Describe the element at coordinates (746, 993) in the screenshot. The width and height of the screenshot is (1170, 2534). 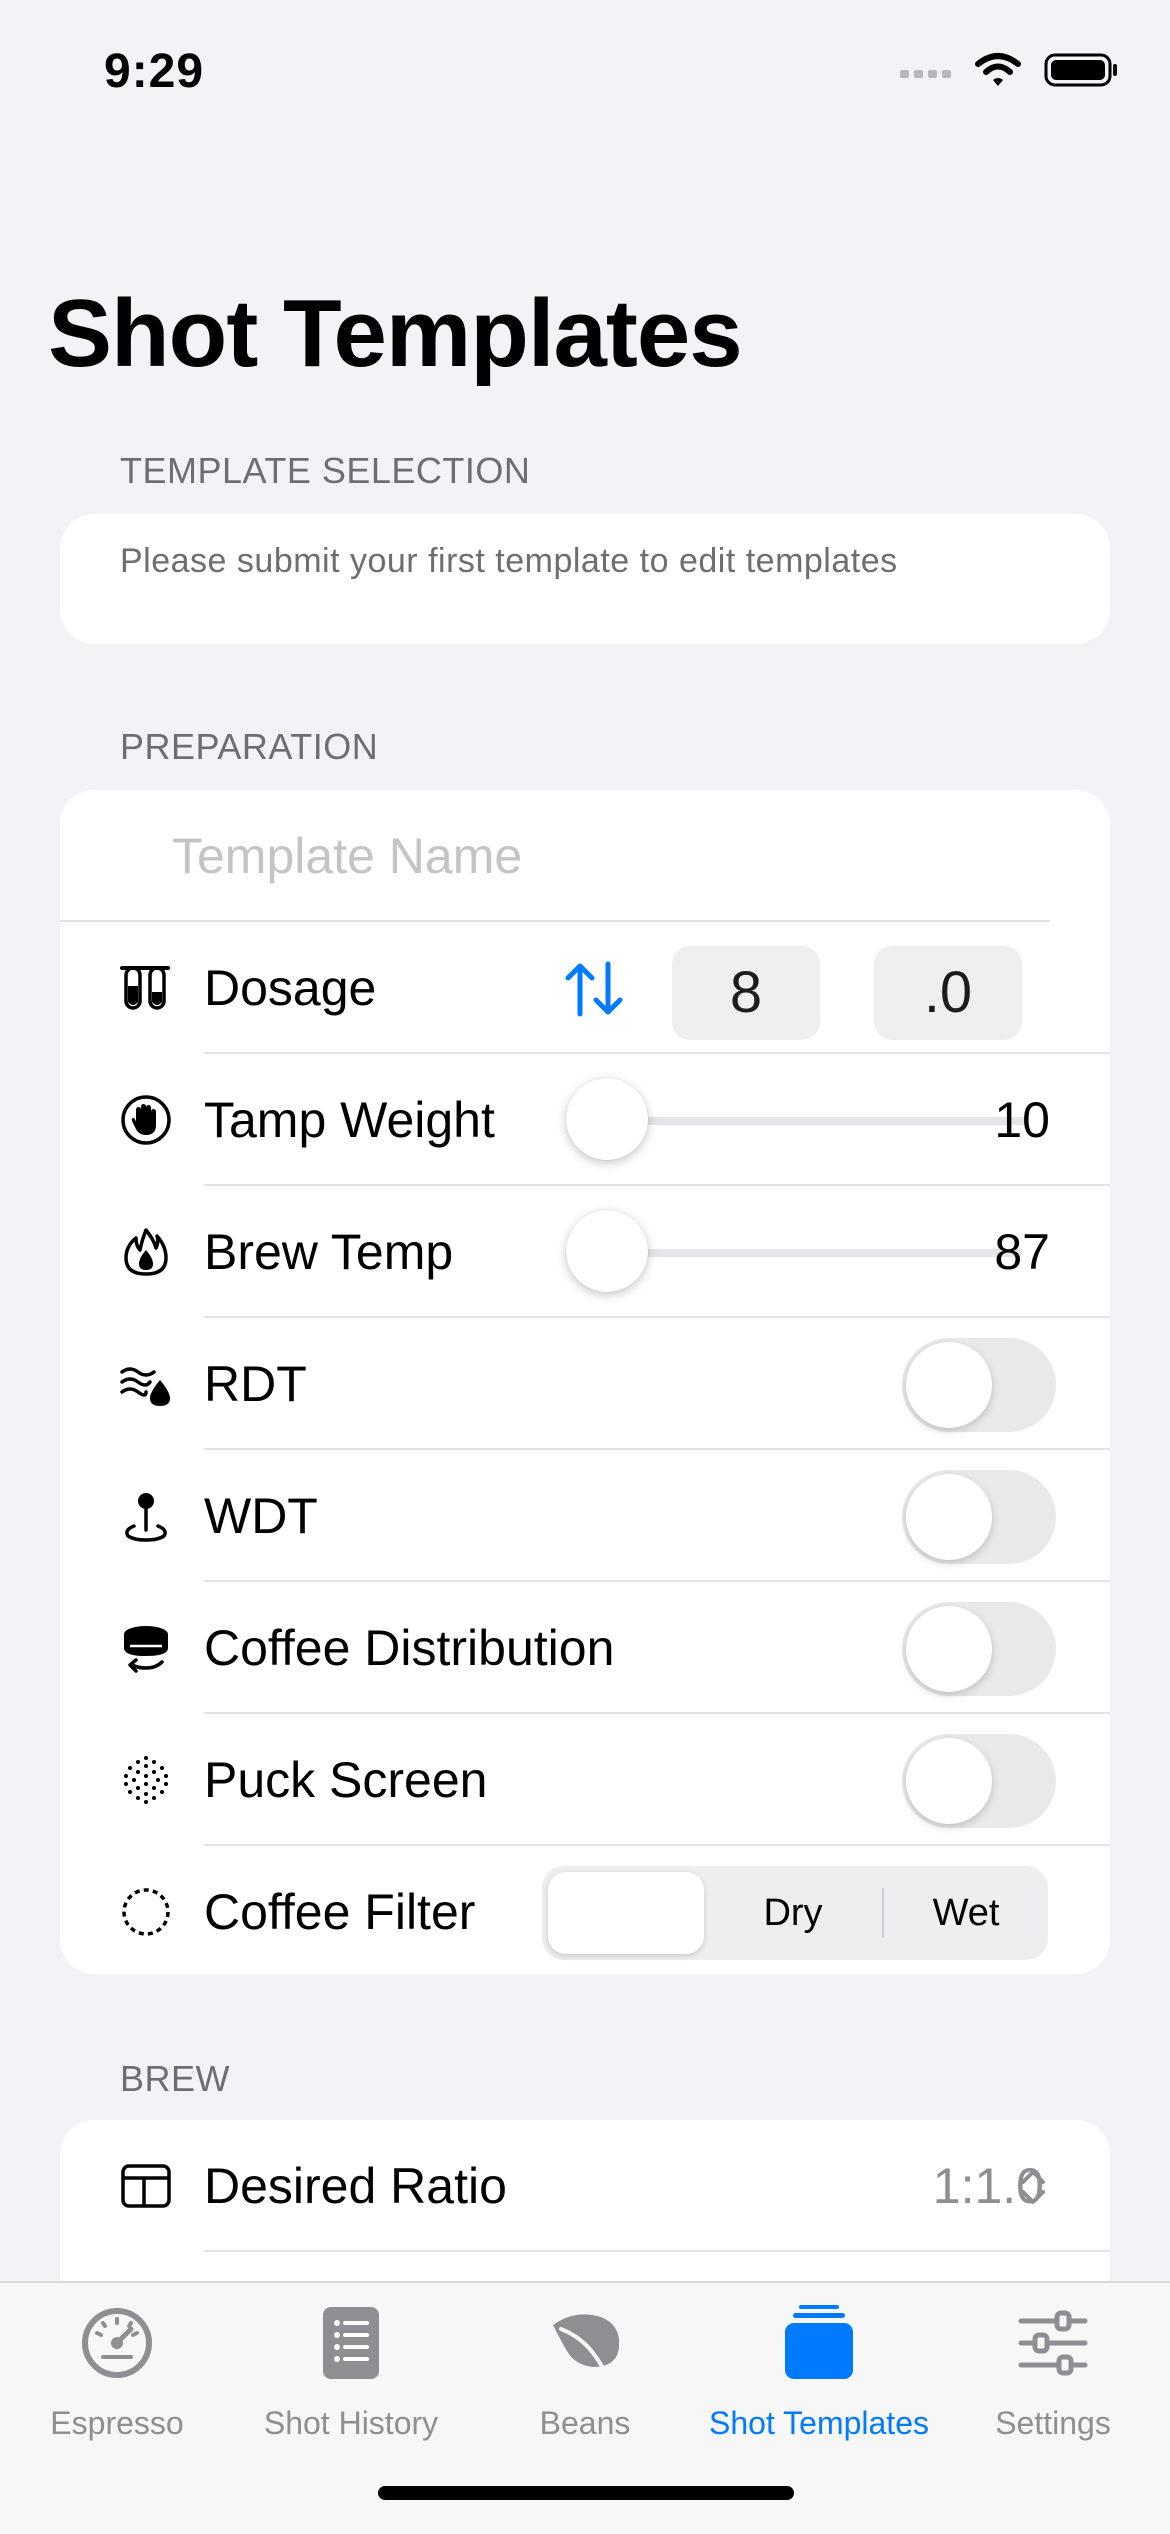
I see `dosage-whole-picker: 8` at that location.